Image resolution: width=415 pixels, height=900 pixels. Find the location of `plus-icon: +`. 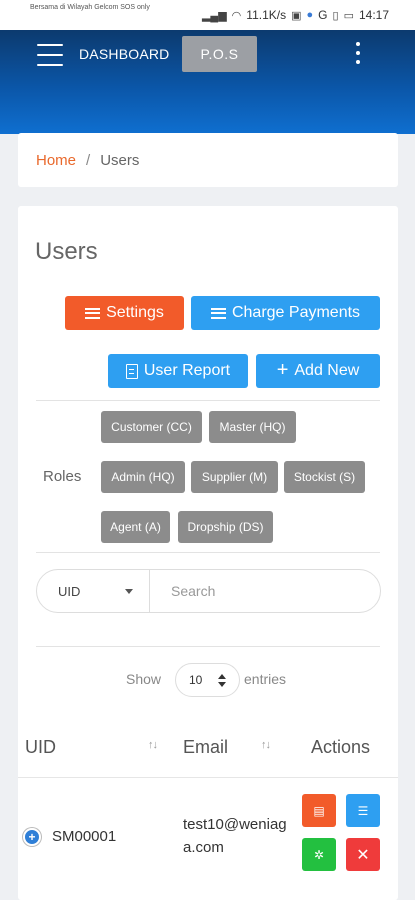

plus-icon: + is located at coordinates (282, 370).